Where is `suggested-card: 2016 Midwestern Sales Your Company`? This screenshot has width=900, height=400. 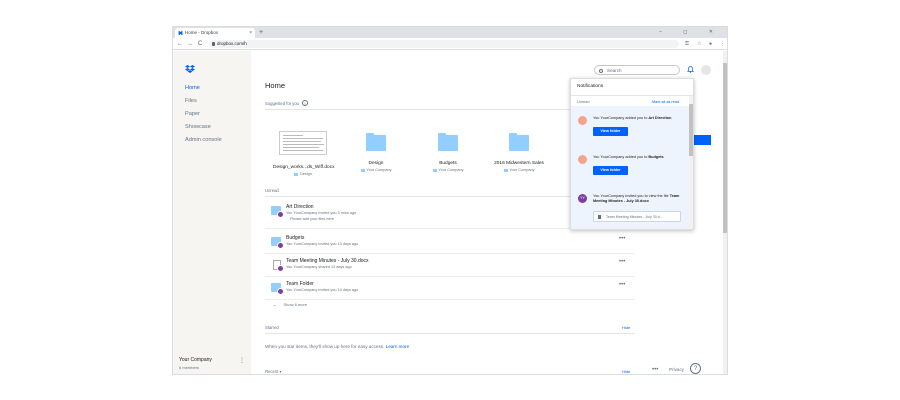 suggested-card: 2016 Midwestern Sales Your Company is located at coordinates (519, 149).